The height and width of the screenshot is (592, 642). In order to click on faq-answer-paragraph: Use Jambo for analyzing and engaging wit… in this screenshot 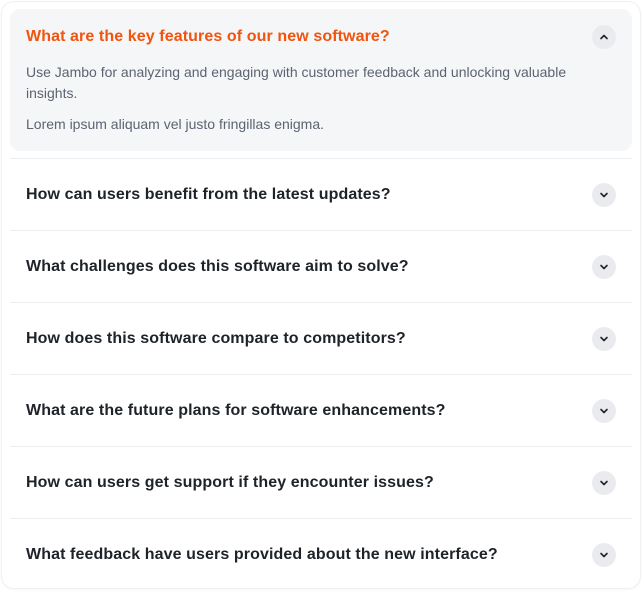, I will do `click(296, 82)`.